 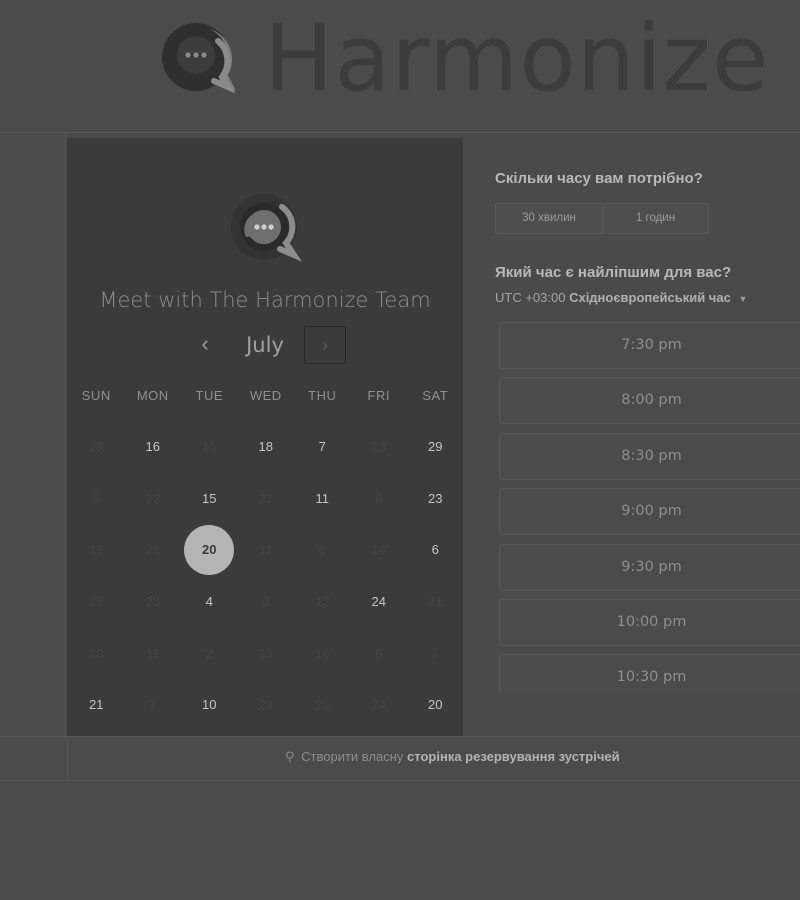 I want to click on timezone-name: Східноєвропейський час, so click(x=650, y=297).